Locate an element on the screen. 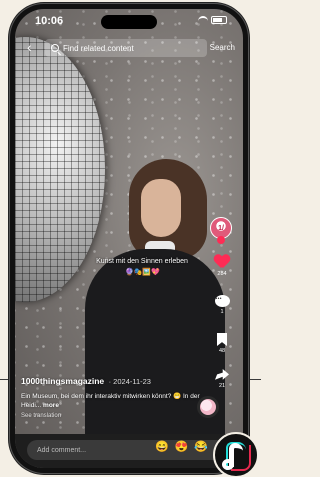 This screenshot has width=320, height=477. wifi-icon is located at coordinates (203, 20).